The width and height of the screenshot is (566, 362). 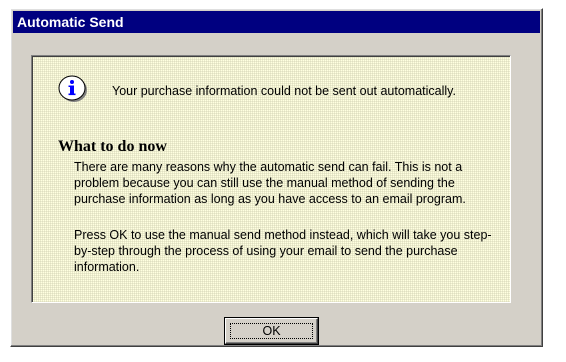 What do you see at coordinates (112, 146) in the screenshot?
I see `section-heading: What to do now` at bounding box center [112, 146].